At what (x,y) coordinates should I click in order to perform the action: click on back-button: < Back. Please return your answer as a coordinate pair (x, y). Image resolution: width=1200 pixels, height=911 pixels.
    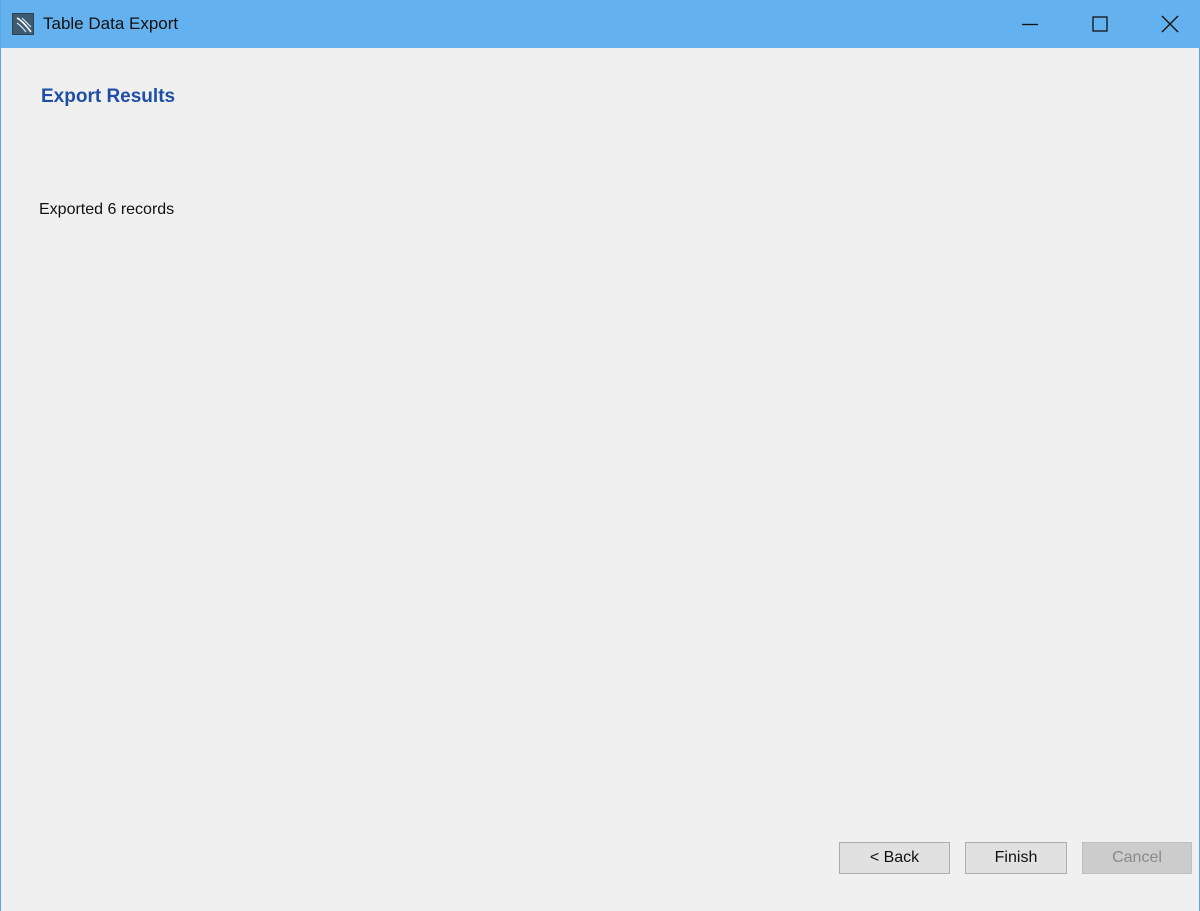
    Looking at the image, I should click on (894, 858).